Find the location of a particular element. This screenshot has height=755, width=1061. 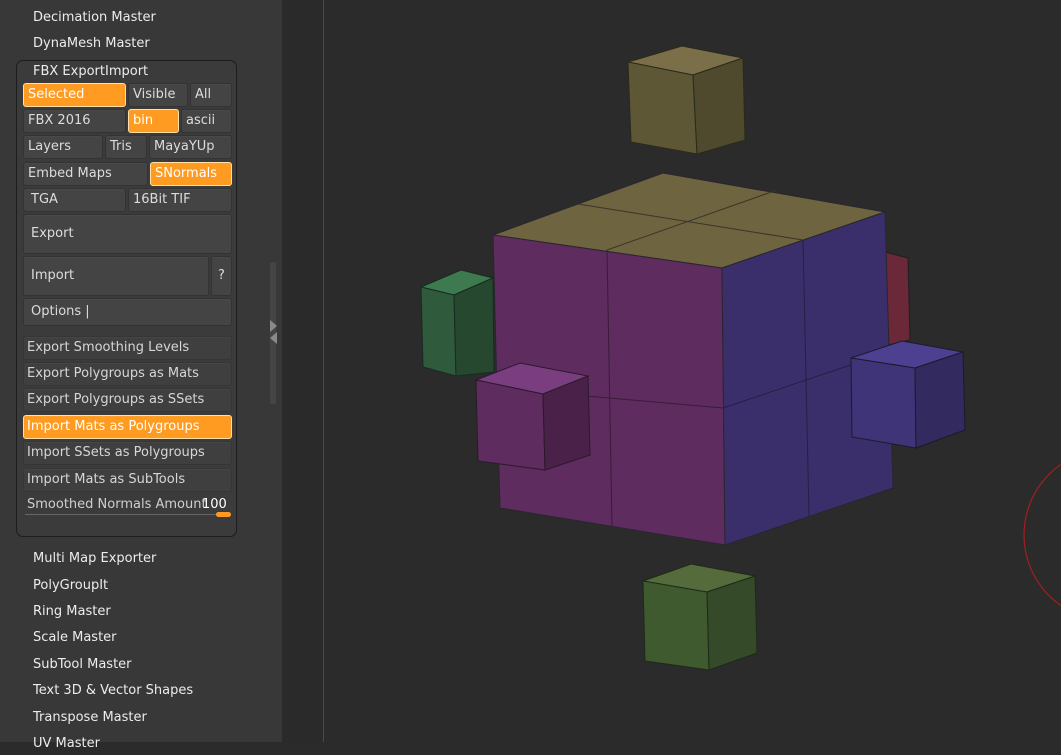

fbx-panel-title: FBX ExportImport is located at coordinates (90, 72).